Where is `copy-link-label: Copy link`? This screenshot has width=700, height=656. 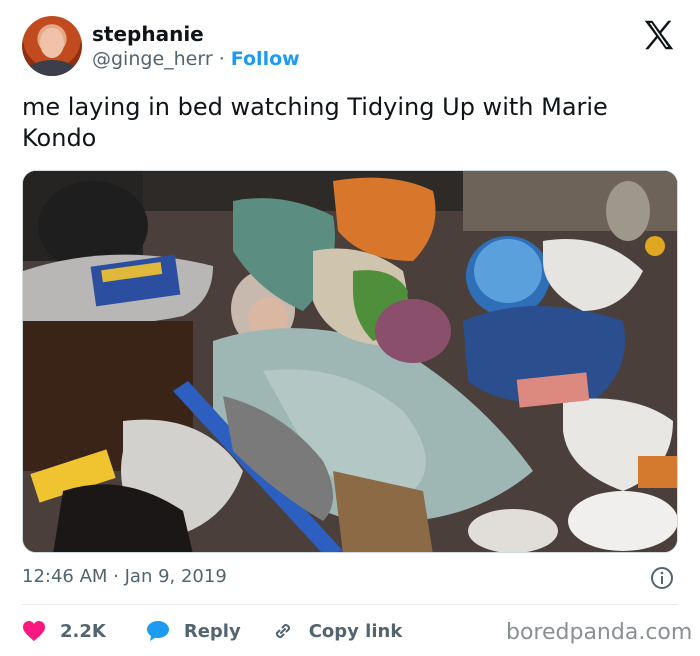 copy-link-label: Copy link is located at coordinates (355, 631).